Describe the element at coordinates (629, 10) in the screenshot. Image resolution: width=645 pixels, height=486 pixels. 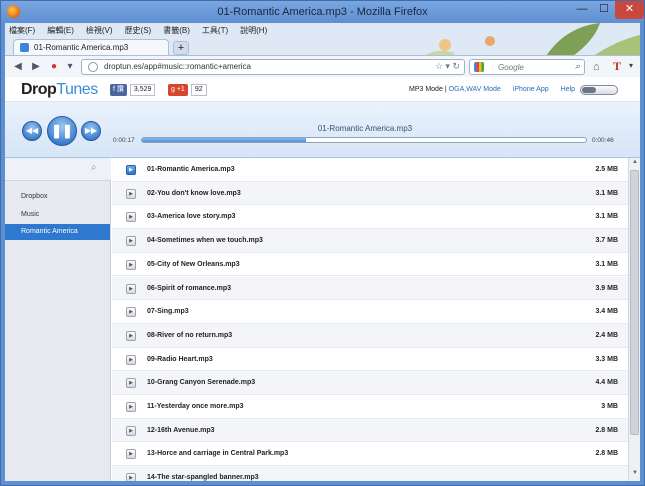
I see `close-button: ✕` at that location.